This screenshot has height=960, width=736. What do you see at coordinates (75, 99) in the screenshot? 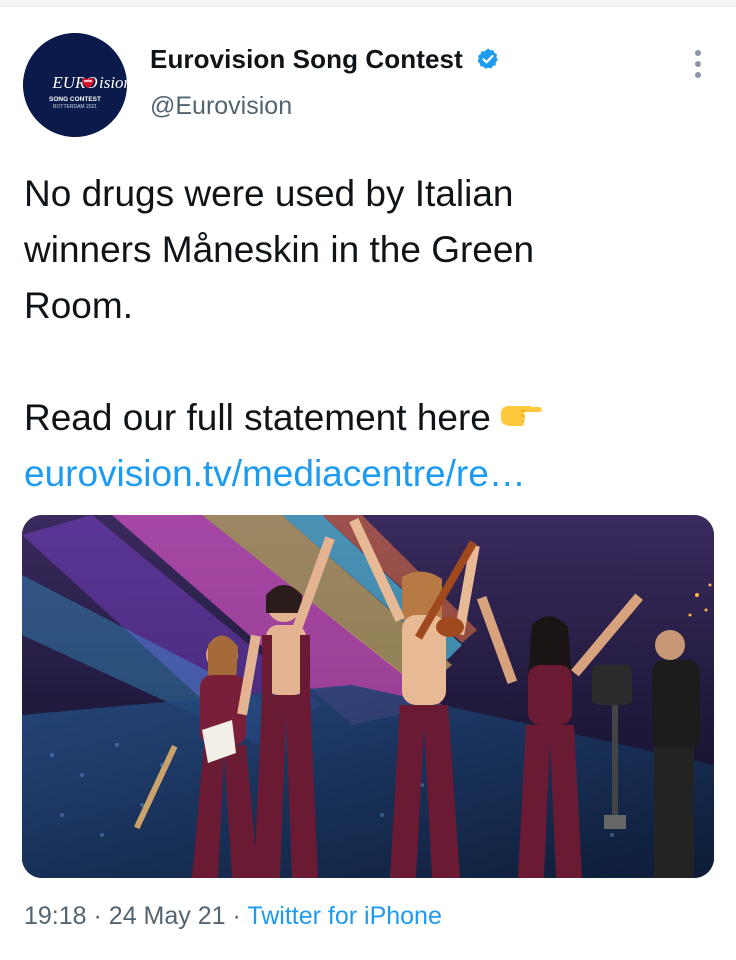
I see `logo-line1: SONG CONTEST` at bounding box center [75, 99].